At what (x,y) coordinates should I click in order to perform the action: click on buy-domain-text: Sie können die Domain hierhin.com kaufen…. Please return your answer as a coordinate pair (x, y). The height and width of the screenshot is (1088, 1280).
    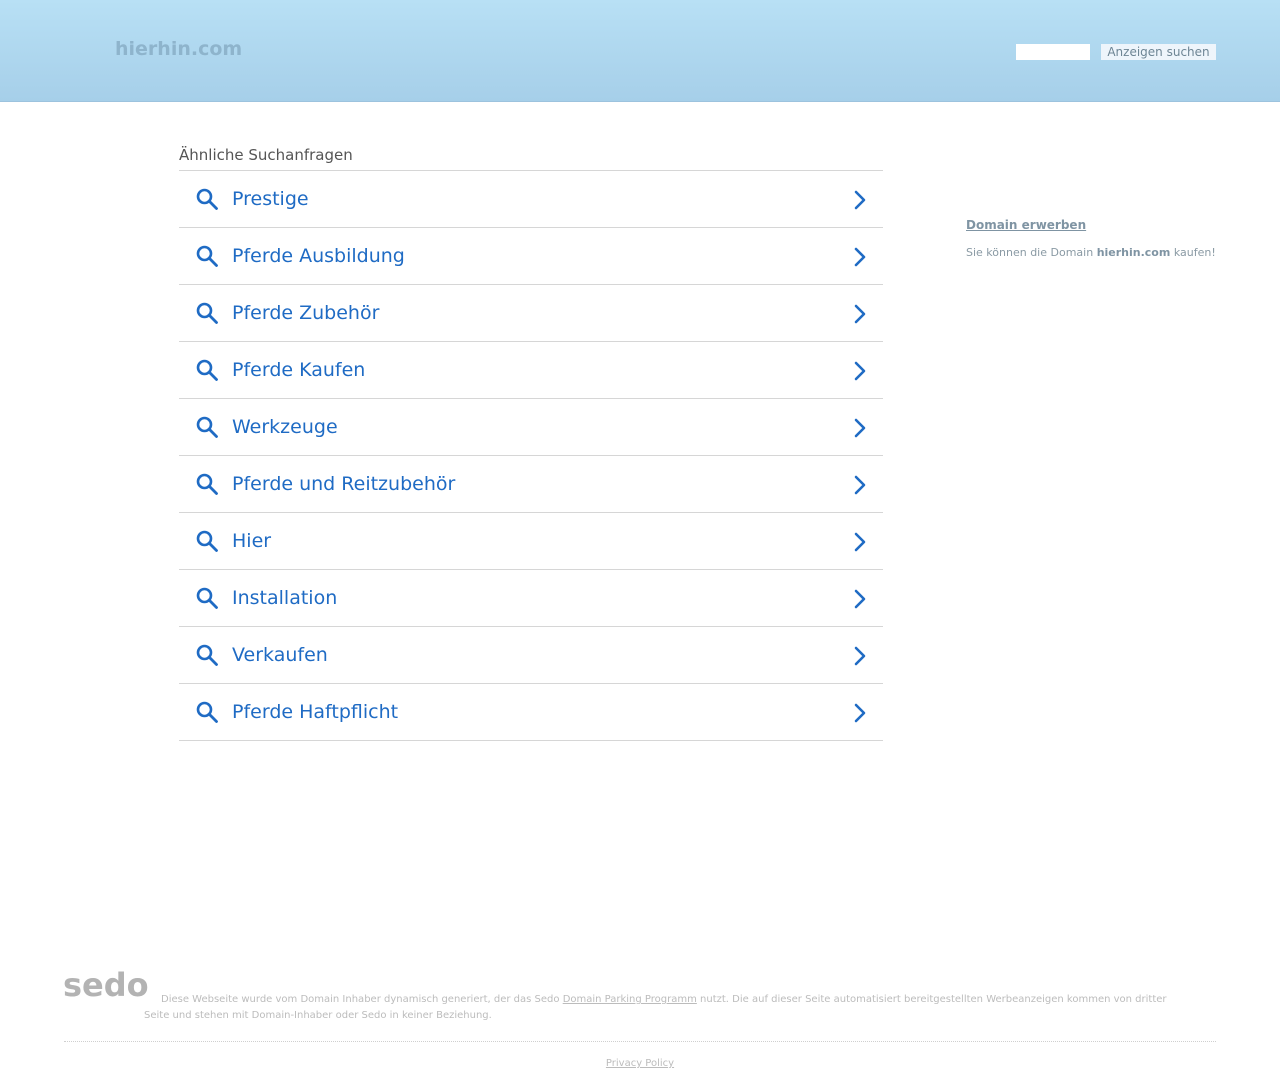
    Looking at the image, I should click on (1091, 252).